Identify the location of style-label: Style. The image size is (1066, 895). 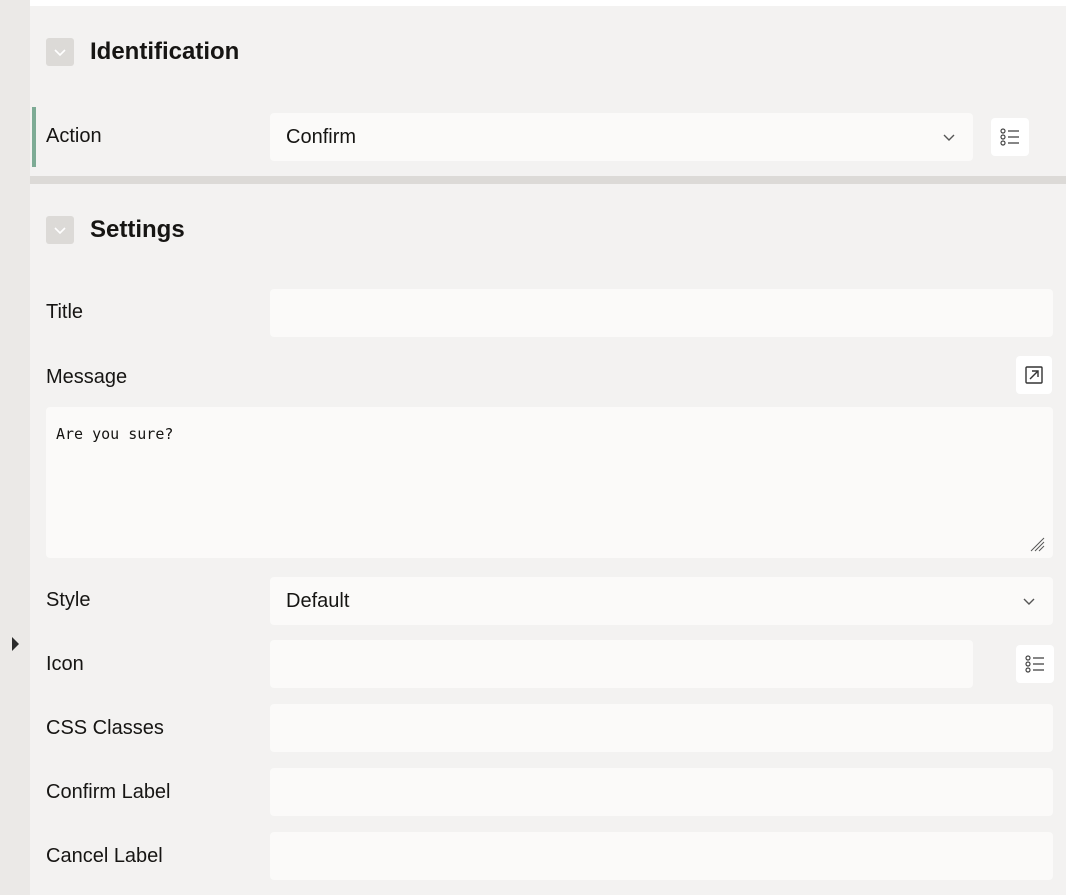
(68, 600).